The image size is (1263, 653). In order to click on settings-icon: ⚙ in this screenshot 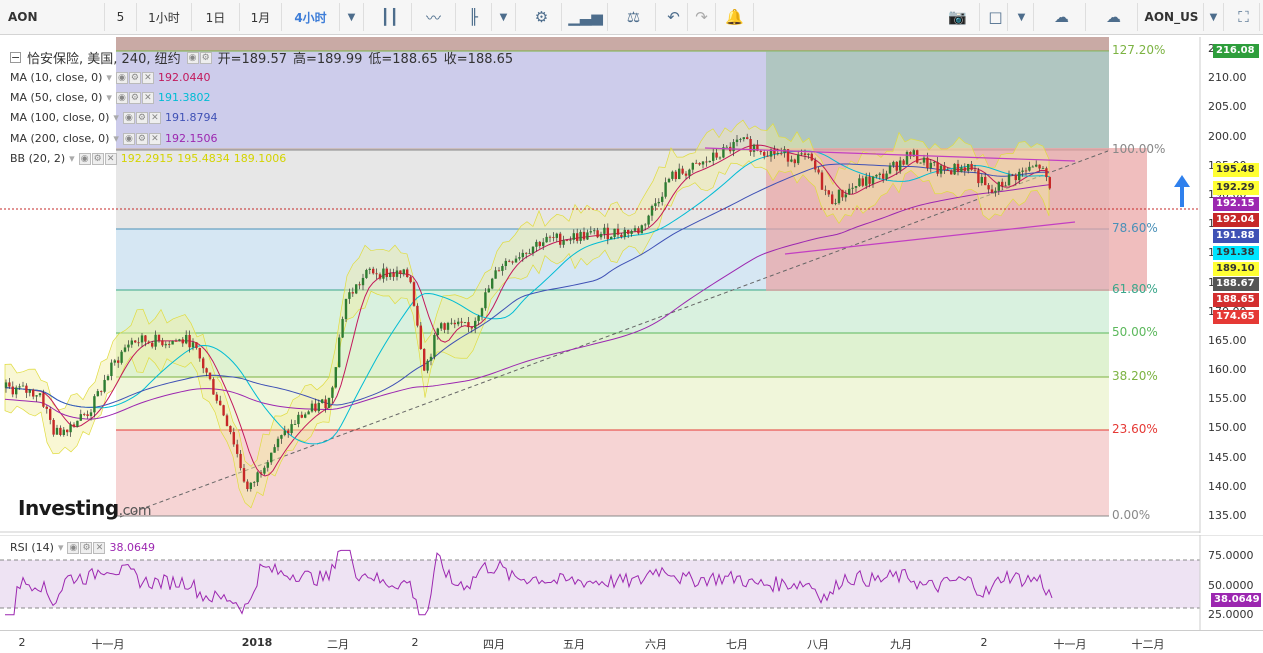, I will do `click(542, 17)`.